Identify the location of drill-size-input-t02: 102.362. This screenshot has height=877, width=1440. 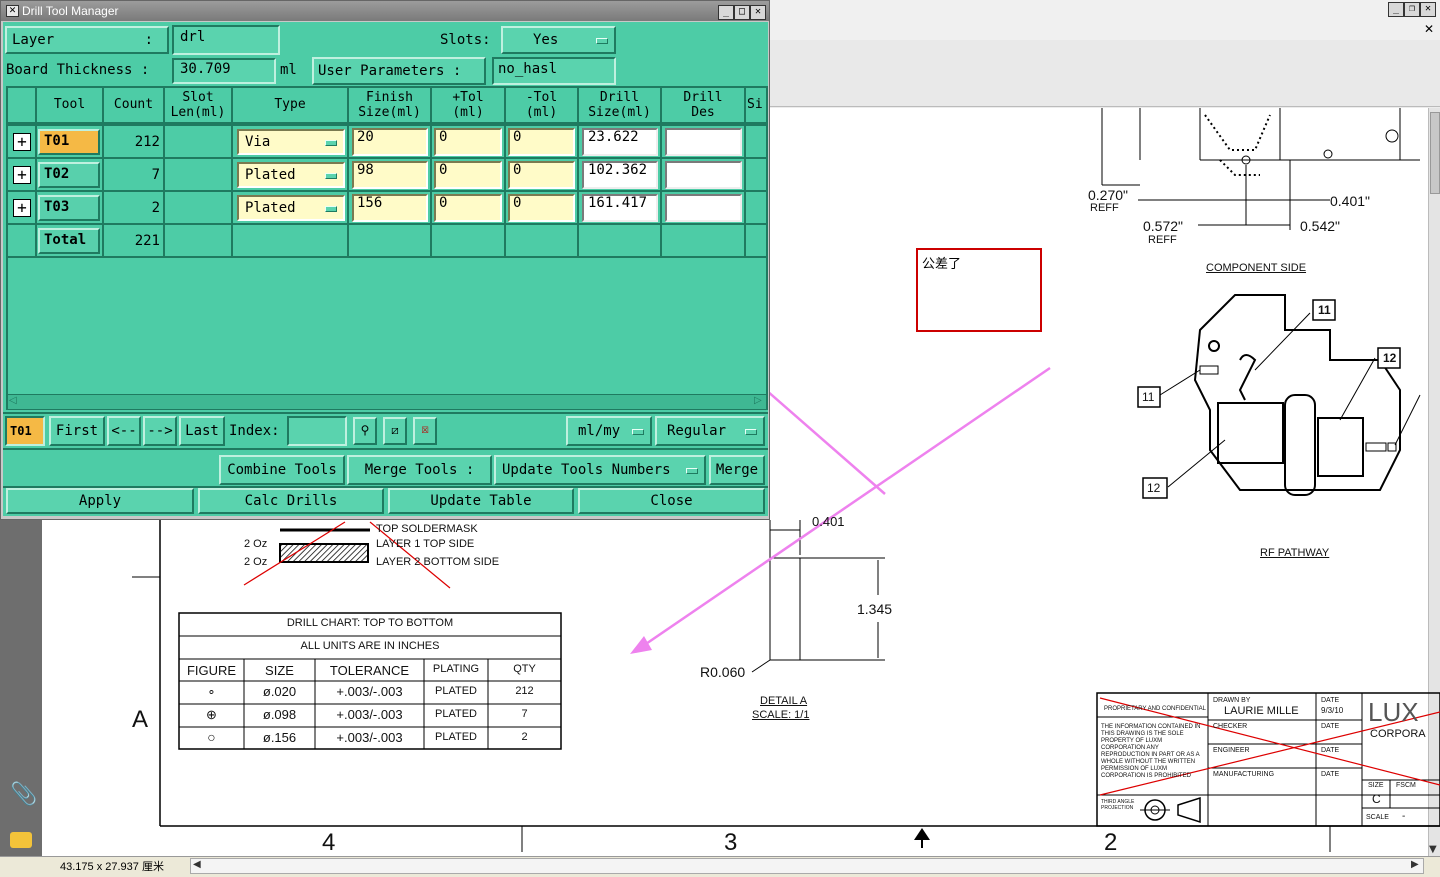
(620, 175).